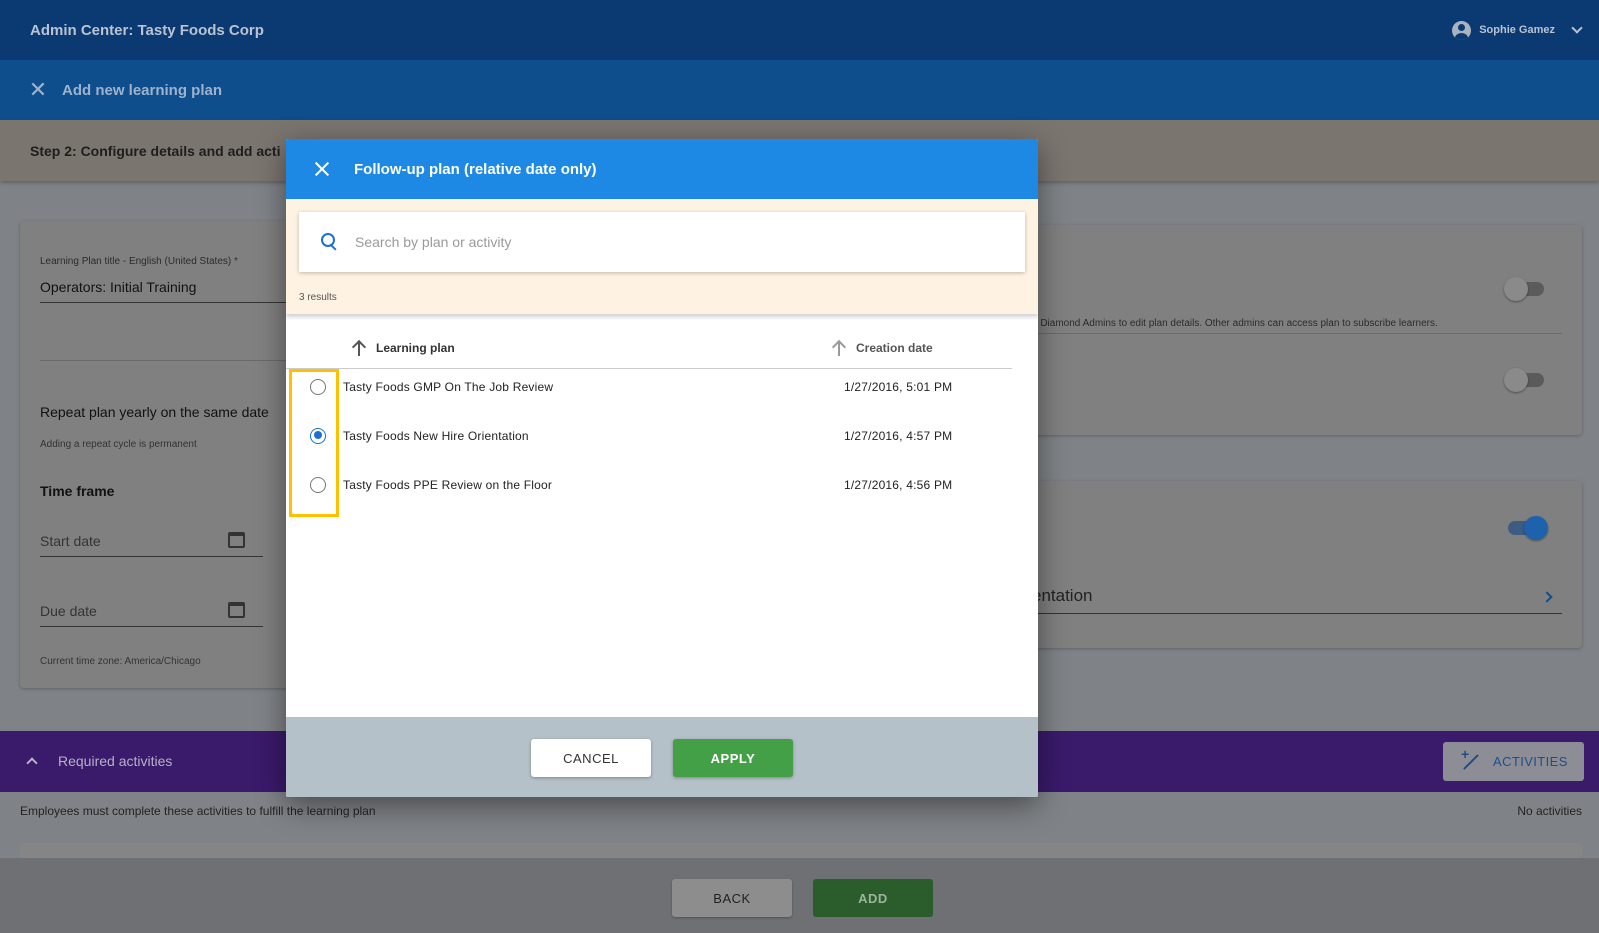 This screenshot has width=1599, height=933. I want to click on apply-button: APPLY, so click(733, 758).